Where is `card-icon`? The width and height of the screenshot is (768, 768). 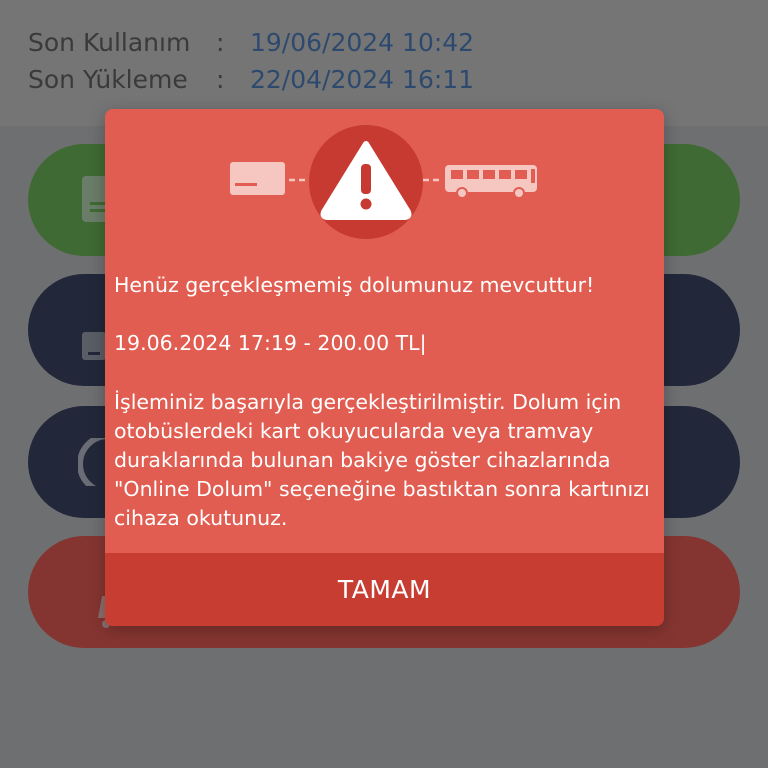
card-icon is located at coordinates (257, 178).